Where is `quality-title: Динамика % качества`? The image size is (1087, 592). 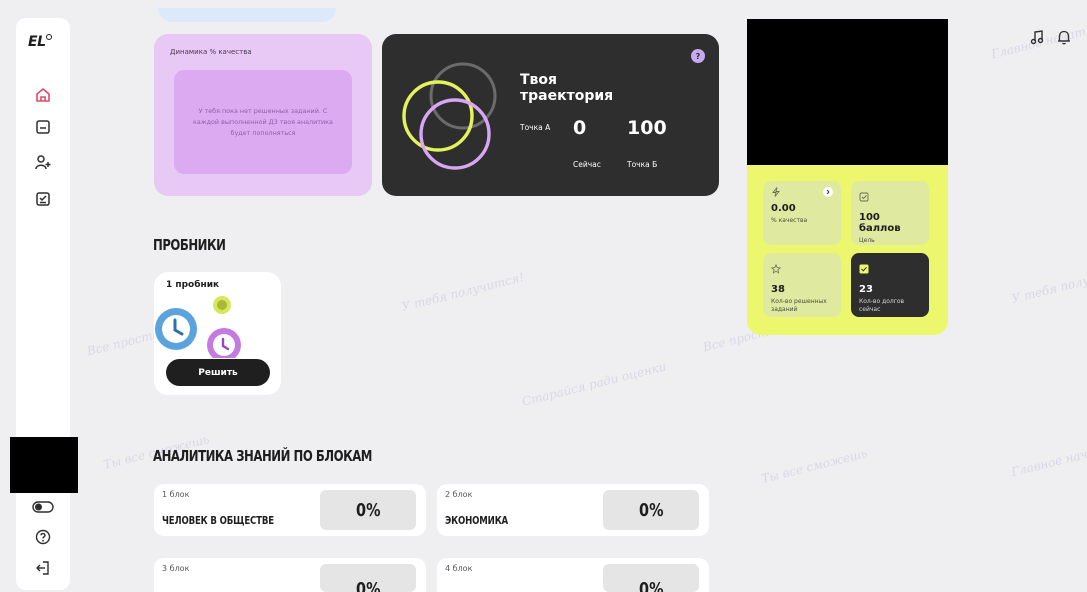
quality-title: Динамика % качества is located at coordinates (211, 52).